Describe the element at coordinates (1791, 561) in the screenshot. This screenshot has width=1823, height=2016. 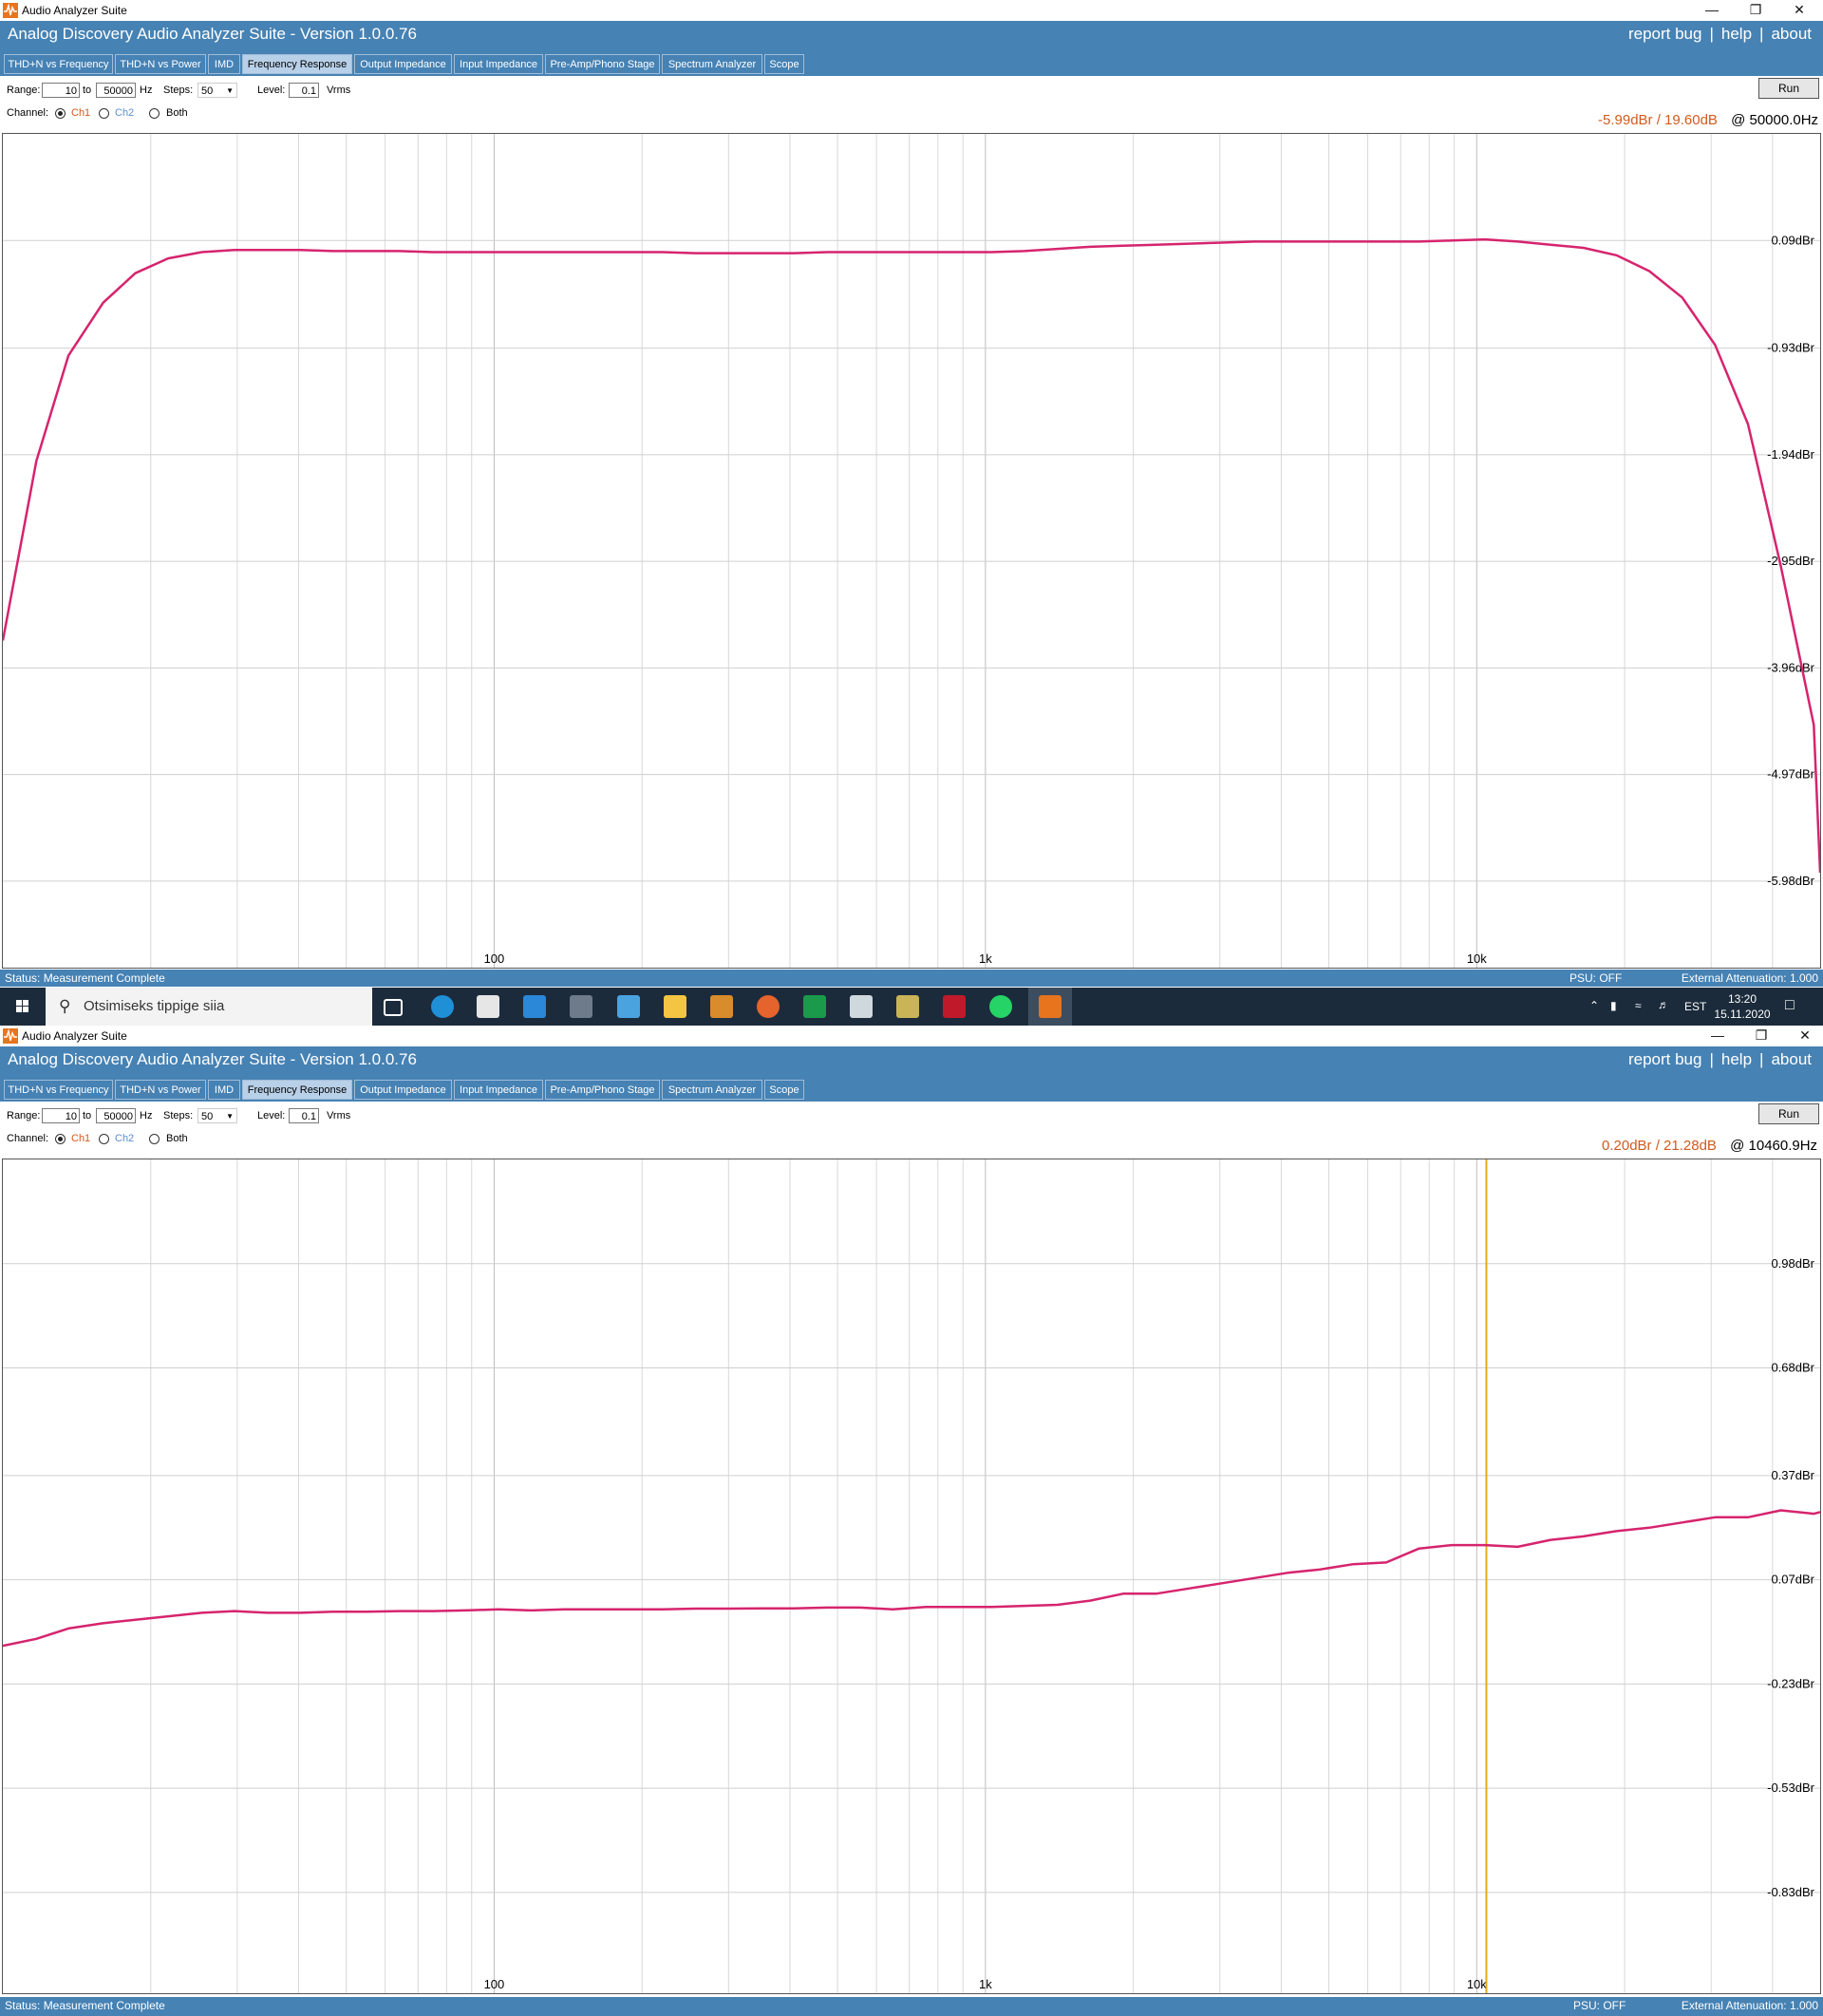
I see `y-tick-label: -2.95dBr` at that location.